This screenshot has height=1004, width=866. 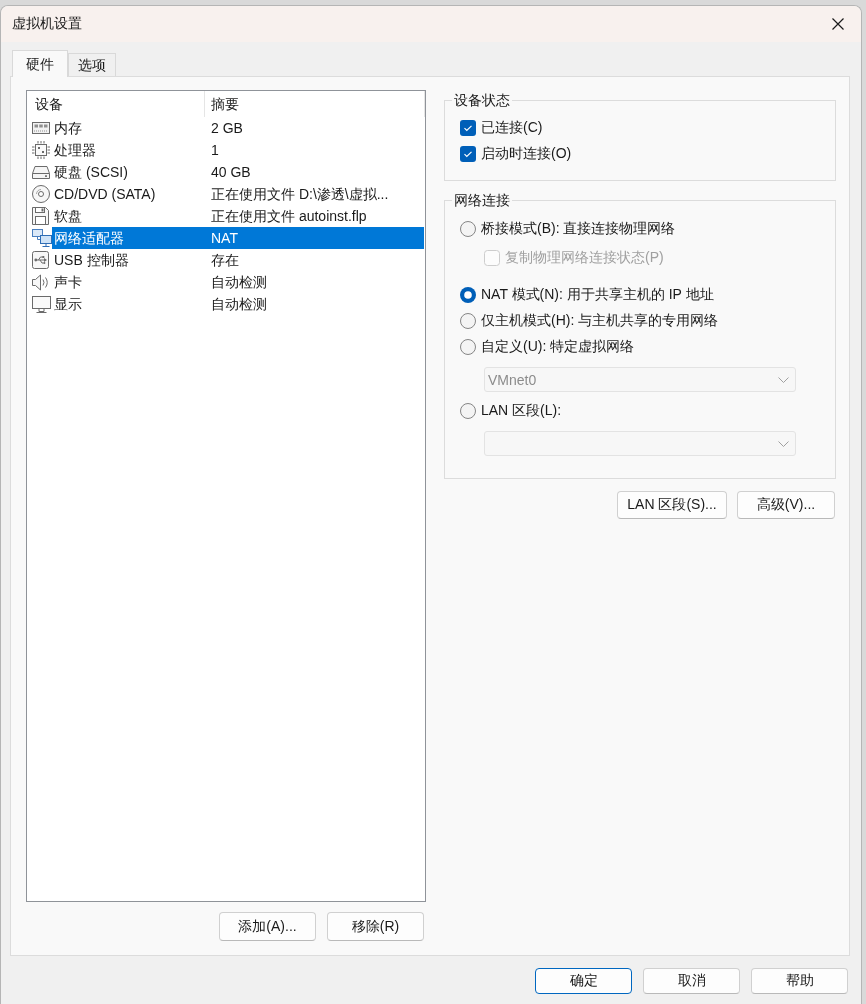 I want to click on device-summary: 1, so click(x=314, y=150).